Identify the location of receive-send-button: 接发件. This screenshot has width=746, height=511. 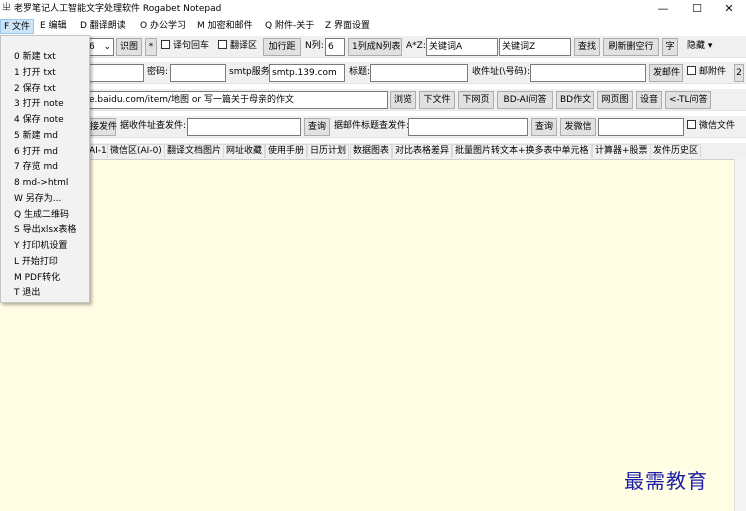
(101, 127).